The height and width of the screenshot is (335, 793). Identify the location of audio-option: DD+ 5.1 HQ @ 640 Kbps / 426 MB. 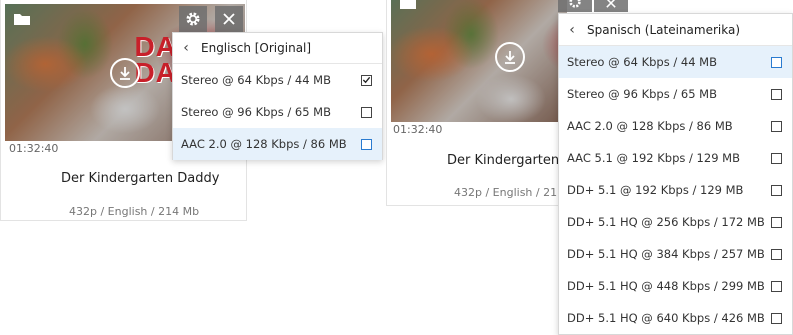
(675, 318).